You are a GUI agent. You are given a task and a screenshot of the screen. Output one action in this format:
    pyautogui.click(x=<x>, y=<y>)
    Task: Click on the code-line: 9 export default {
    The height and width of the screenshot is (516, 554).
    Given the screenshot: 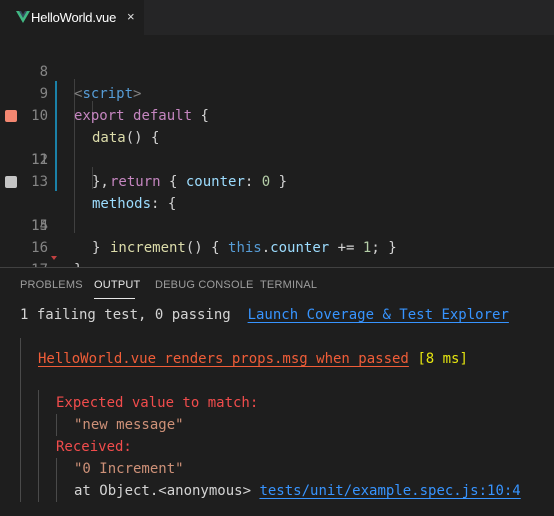 What is the action you would take?
    pyautogui.click(x=277, y=92)
    